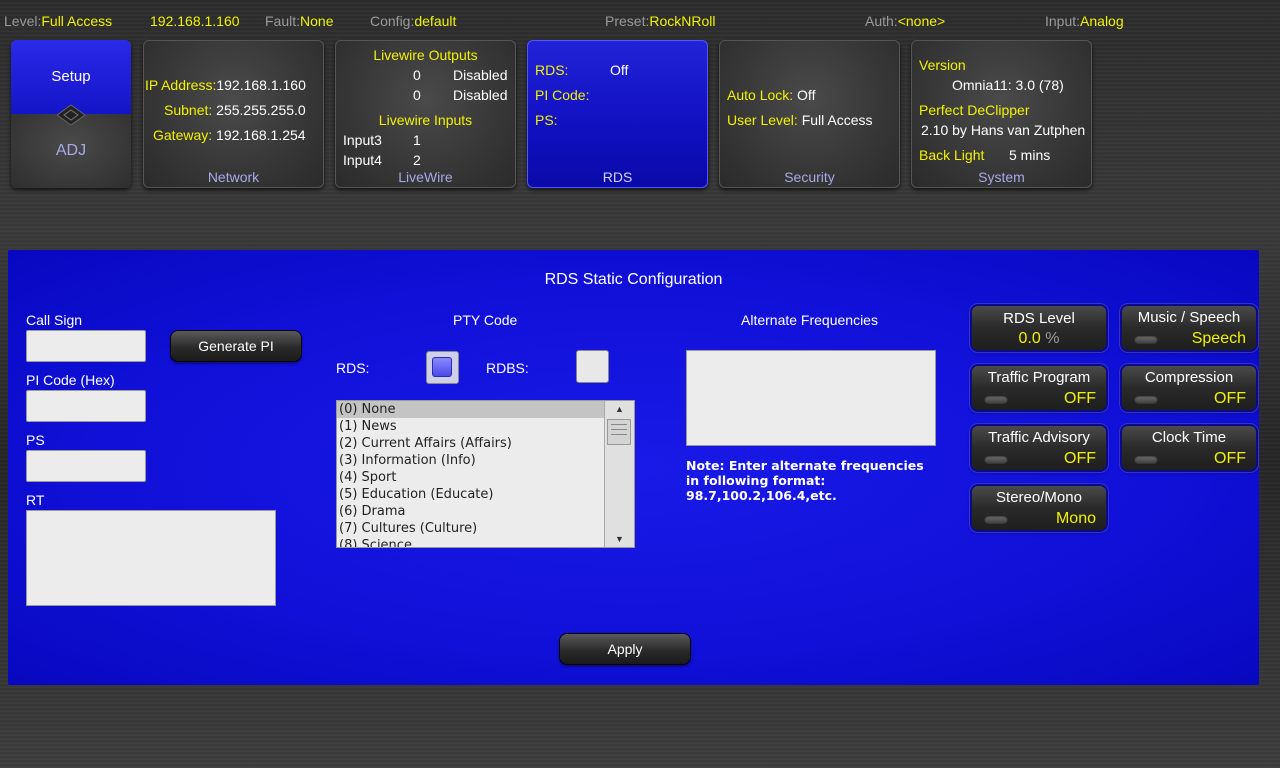 The image size is (1280, 768). What do you see at coordinates (633, 279) in the screenshot?
I see `panel-title: RDS Static Configuration` at bounding box center [633, 279].